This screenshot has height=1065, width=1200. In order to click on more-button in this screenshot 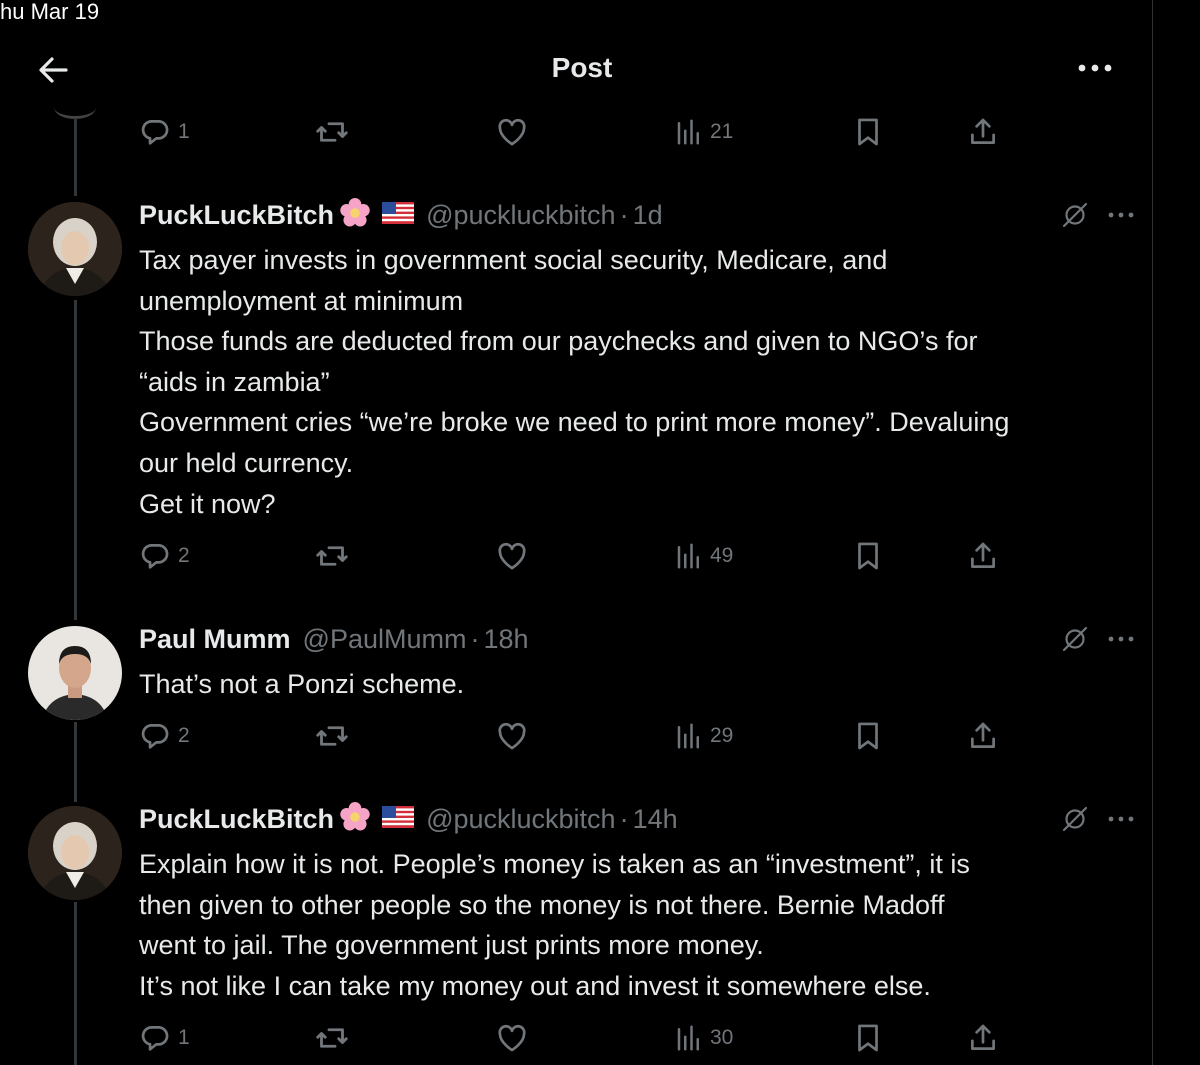, I will do `click(1096, 69)`.